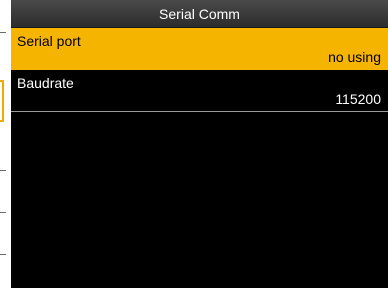 The image size is (388, 288). What do you see at coordinates (199, 14) in the screenshot?
I see `screen-title: Serial Comm` at bounding box center [199, 14].